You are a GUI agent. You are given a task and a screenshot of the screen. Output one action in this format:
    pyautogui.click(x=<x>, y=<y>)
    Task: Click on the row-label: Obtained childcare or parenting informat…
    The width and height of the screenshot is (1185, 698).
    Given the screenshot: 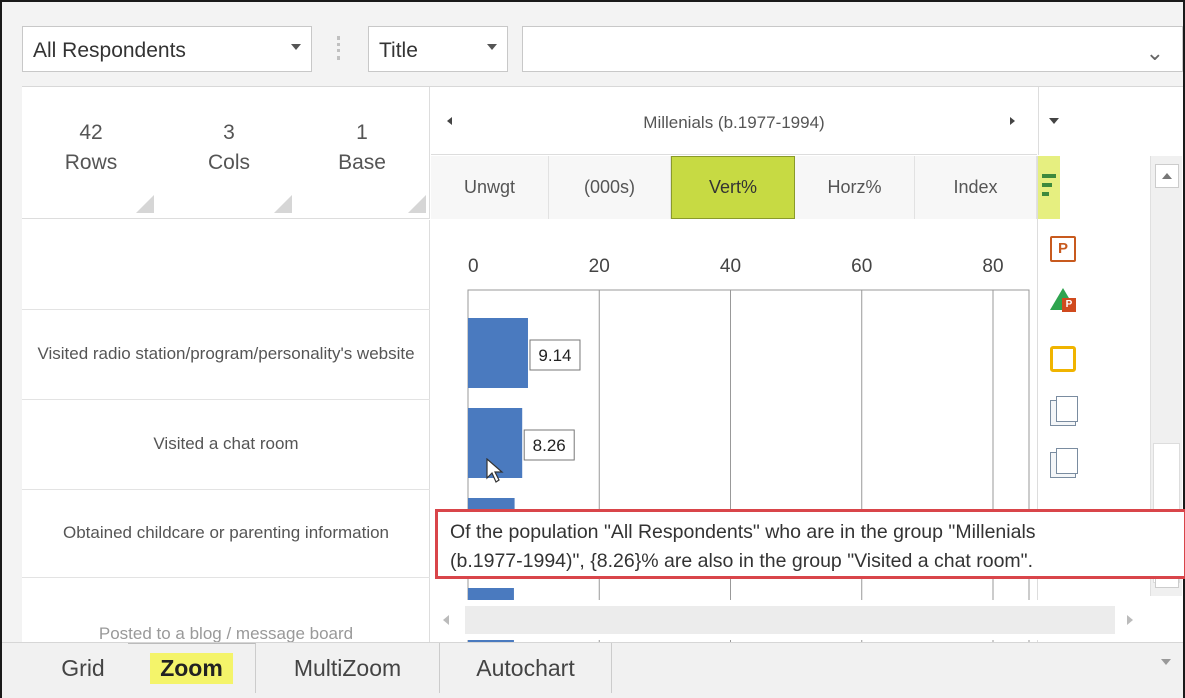 What is the action you would take?
    pyautogui.click(x=226, y=534)
    